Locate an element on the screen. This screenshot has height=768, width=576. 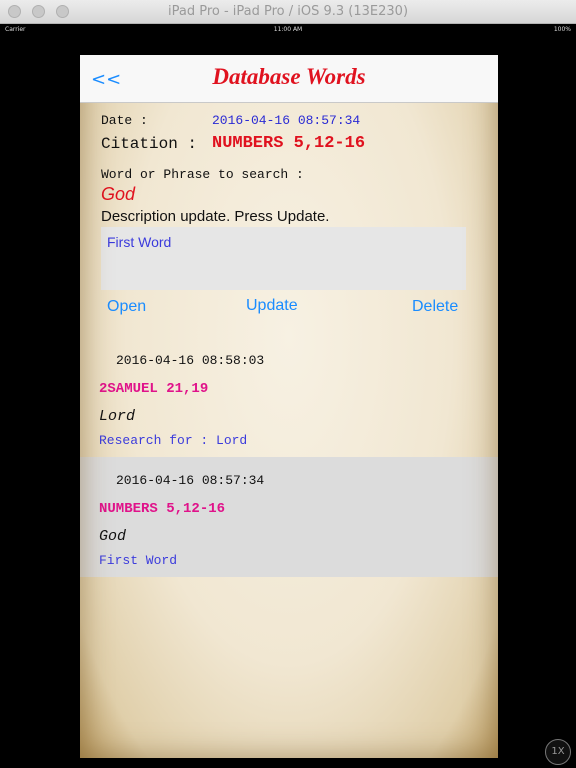
window-title: iPad Pro - iPad Pro / iOS 9.3 (13E230) is located at coordinates (288, 11).